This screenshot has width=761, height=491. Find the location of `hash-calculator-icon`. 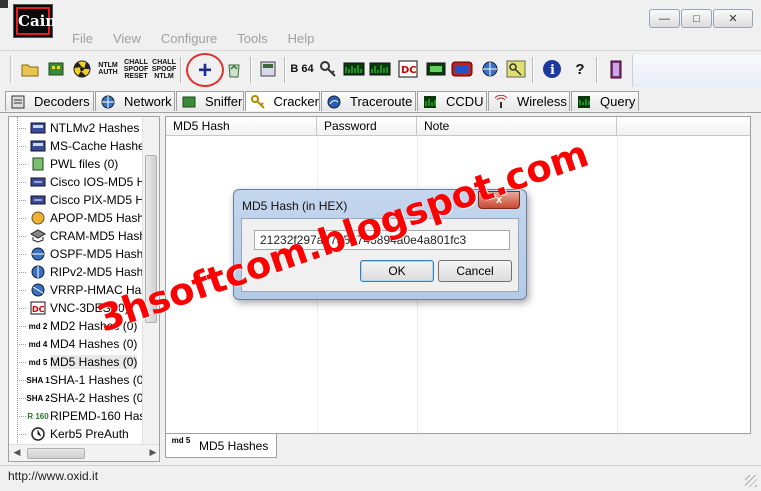

hash-calculator-icon is located at coordinates (268, 69).